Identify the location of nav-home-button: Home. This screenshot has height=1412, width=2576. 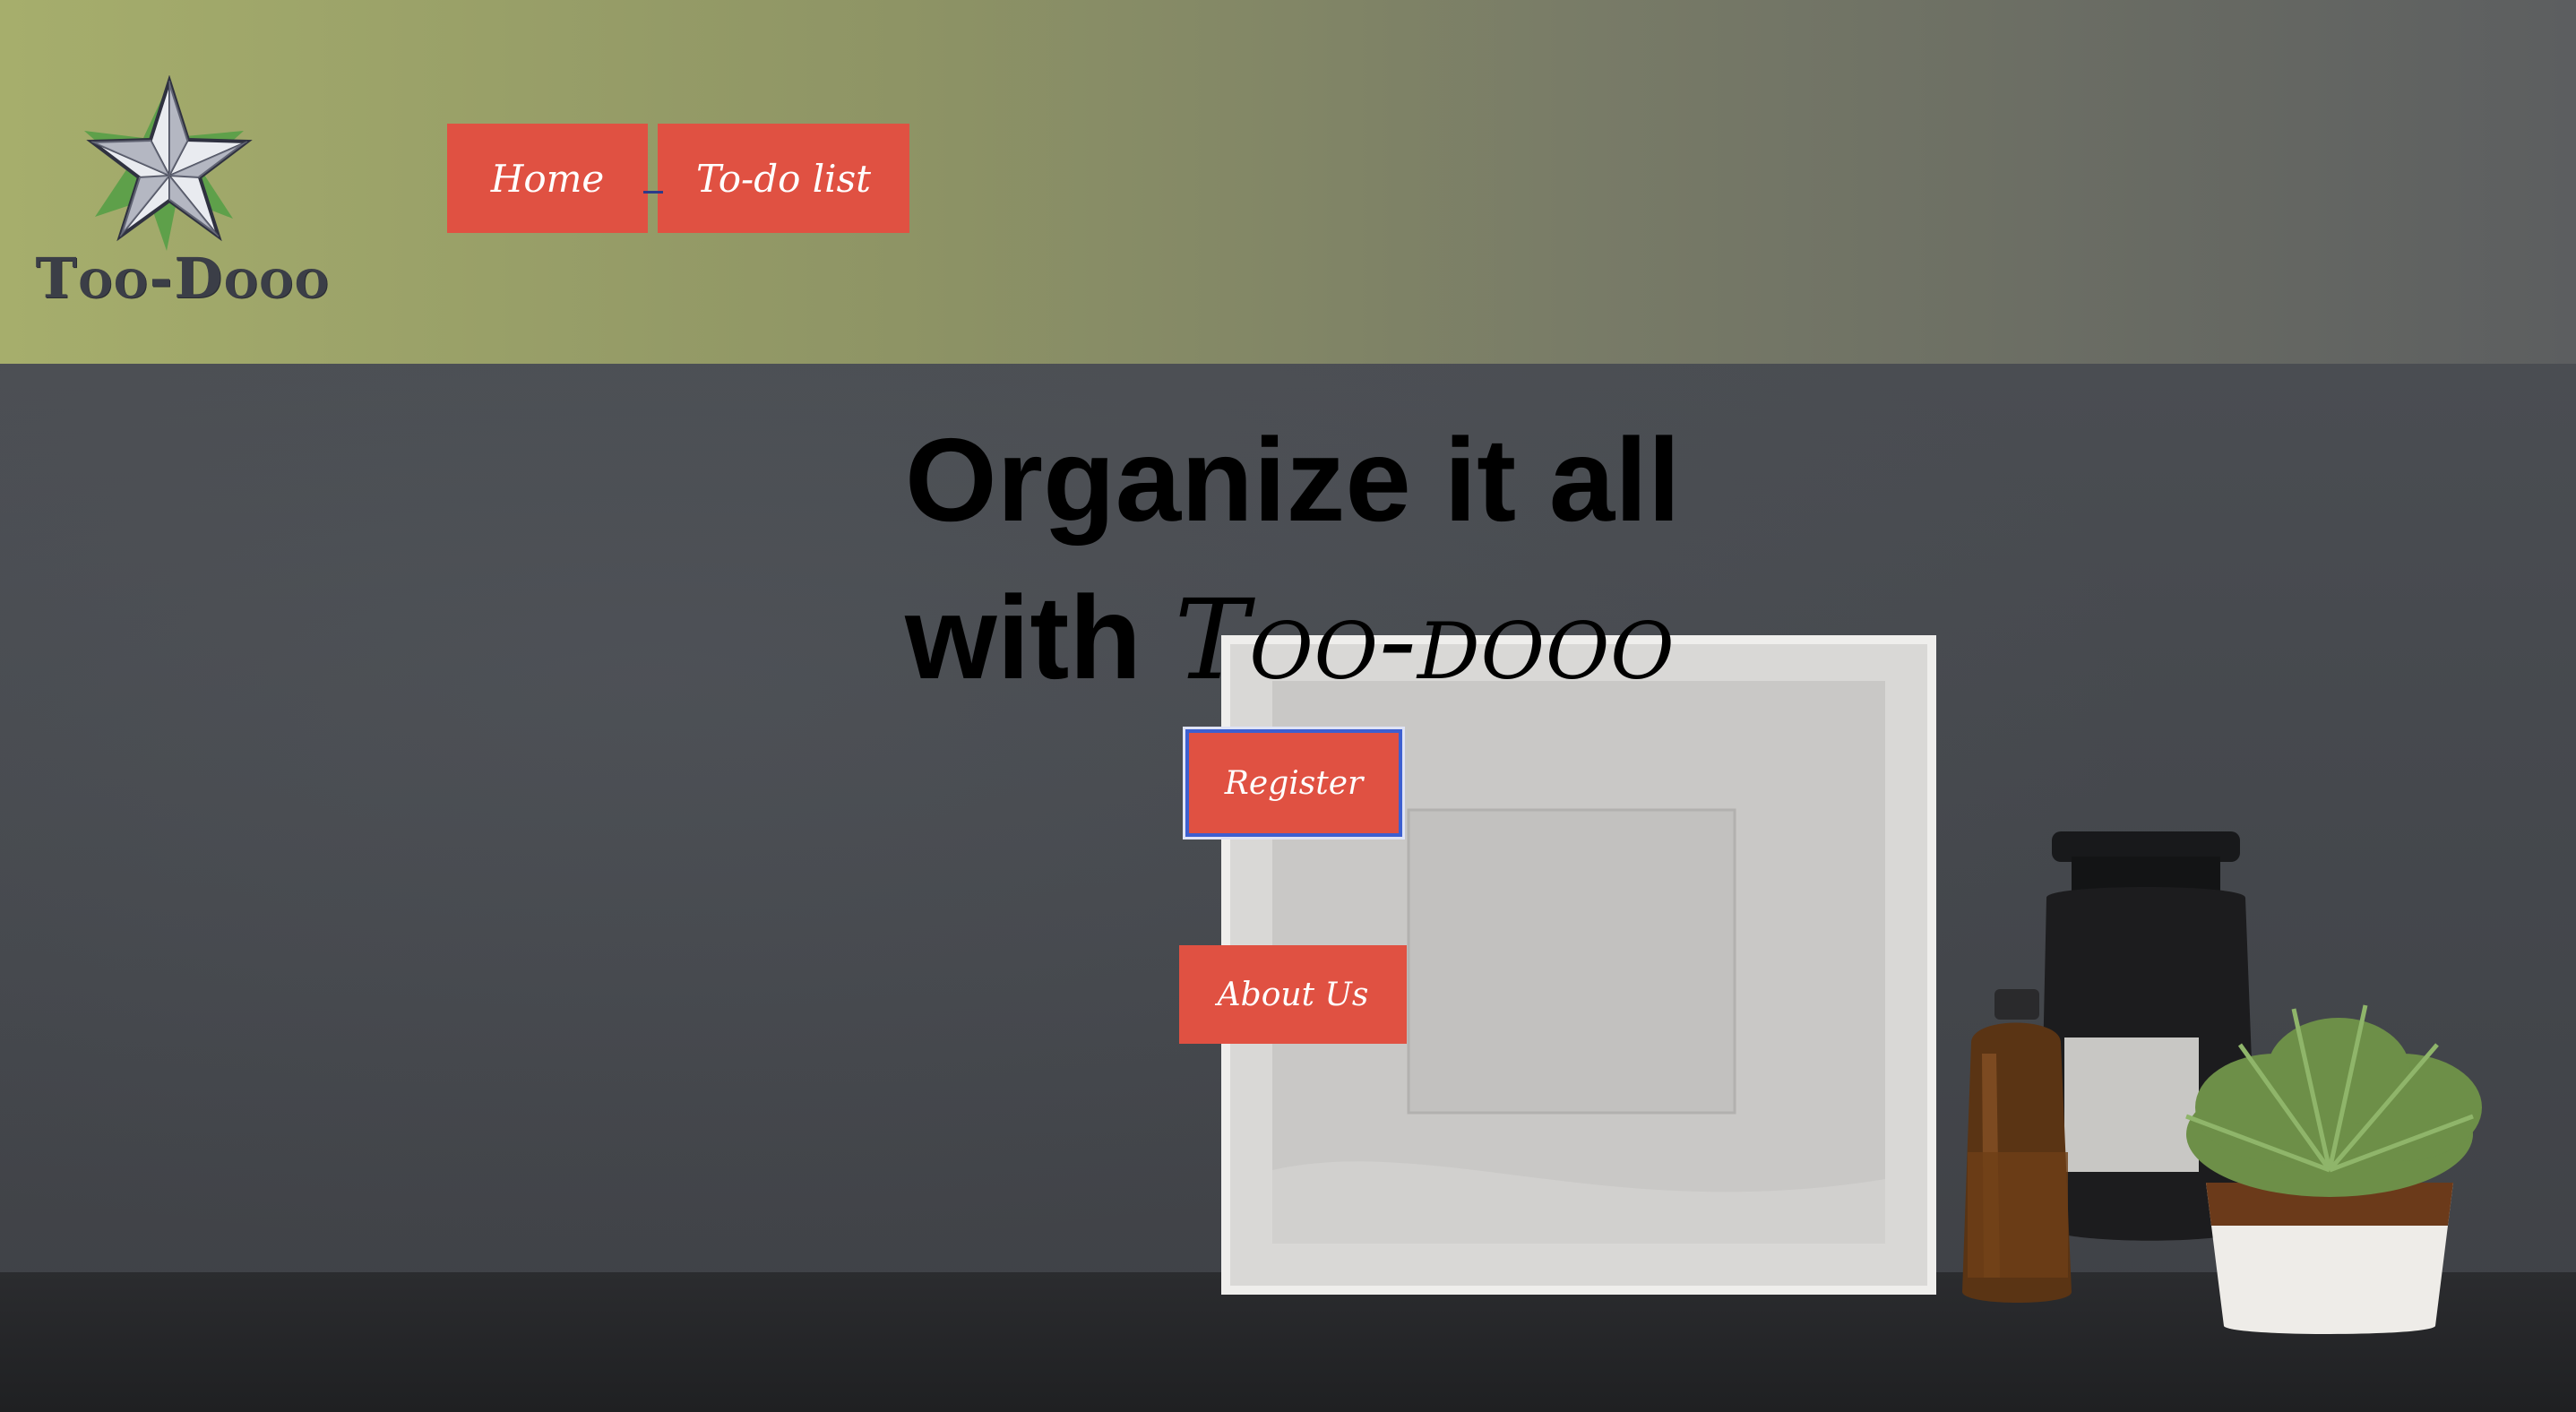
(547, 178).